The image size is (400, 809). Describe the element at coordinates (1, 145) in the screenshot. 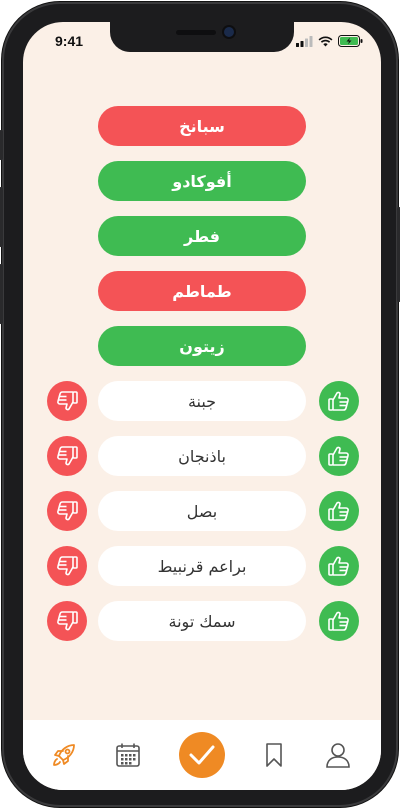

I see `mute-switch` at that location.